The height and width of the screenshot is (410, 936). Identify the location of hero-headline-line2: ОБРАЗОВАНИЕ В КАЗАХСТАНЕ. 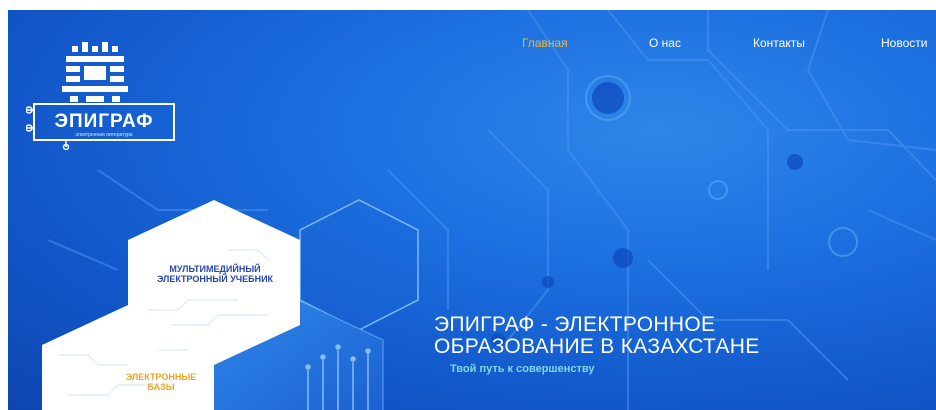
(597, 346).